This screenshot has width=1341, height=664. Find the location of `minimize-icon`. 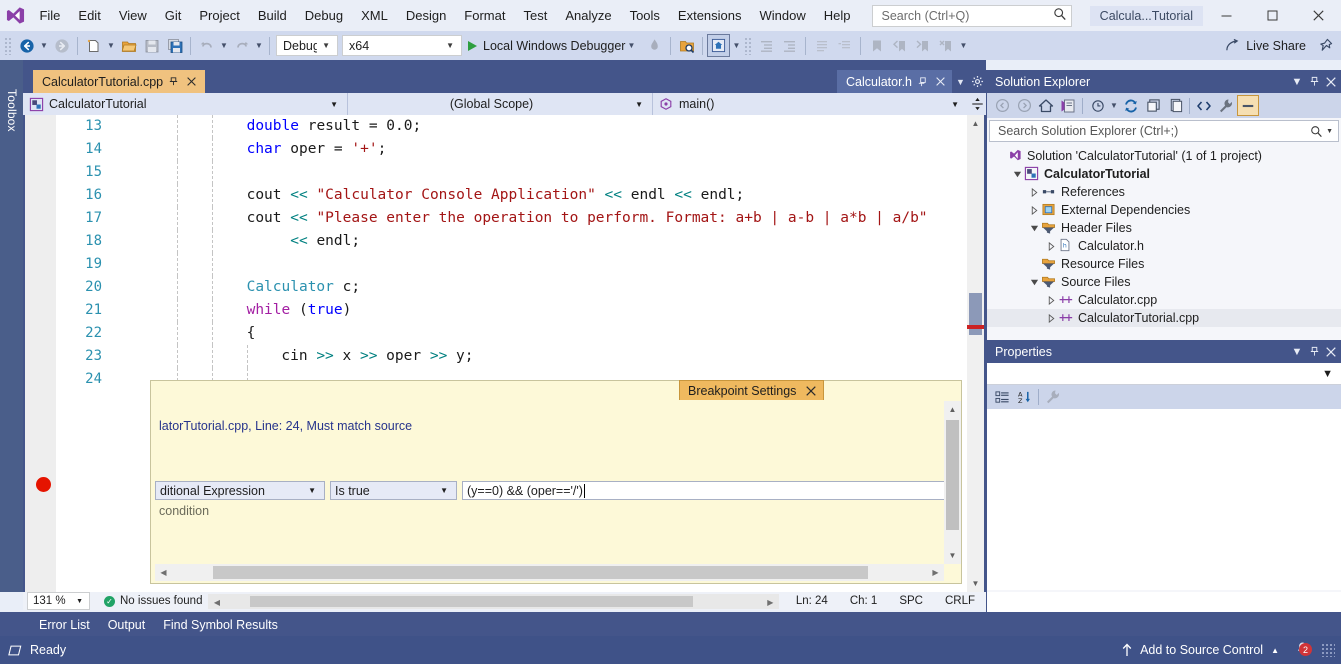

minimize-icon is located at coordinates (1226, 15).